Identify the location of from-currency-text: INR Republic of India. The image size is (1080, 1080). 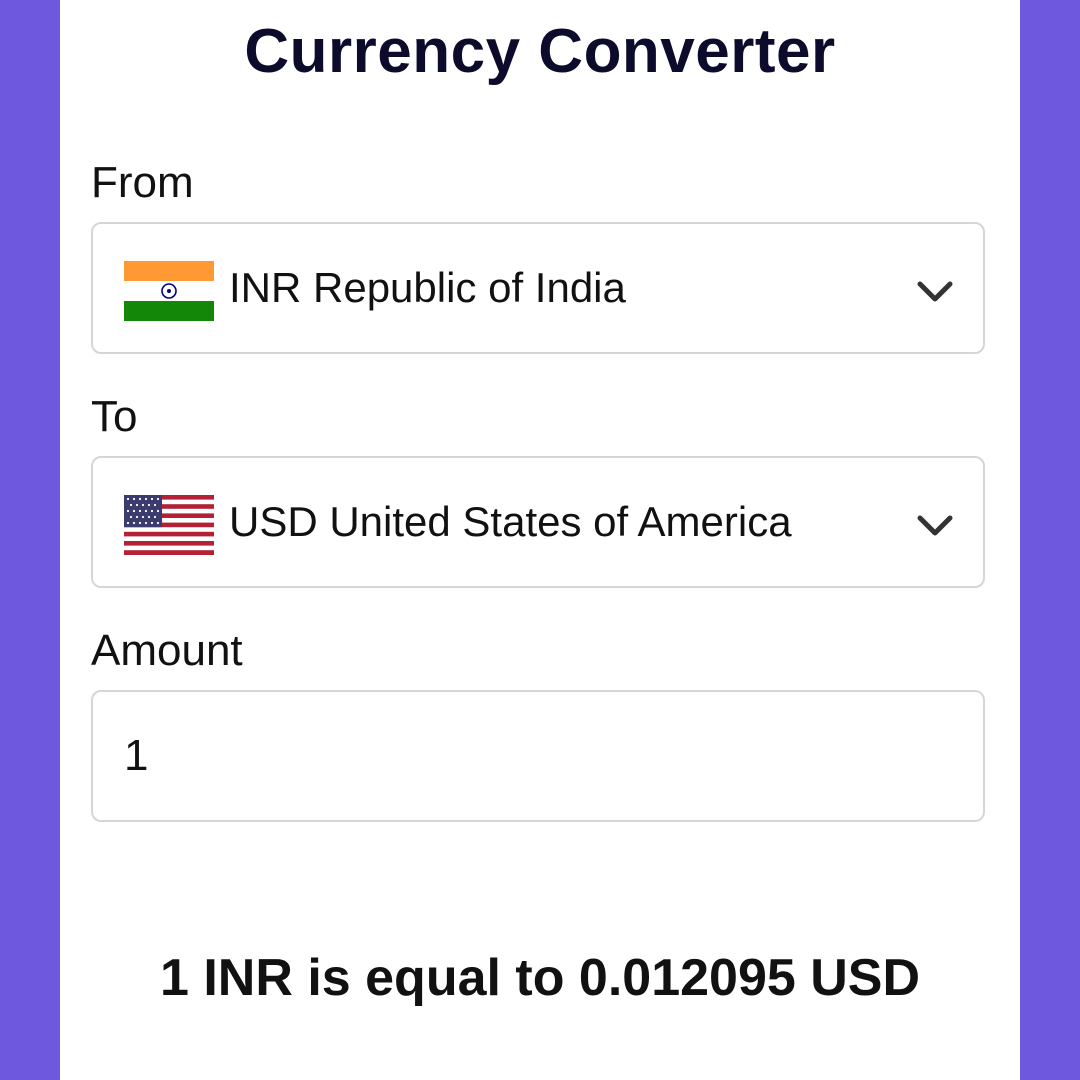
(427, 287).